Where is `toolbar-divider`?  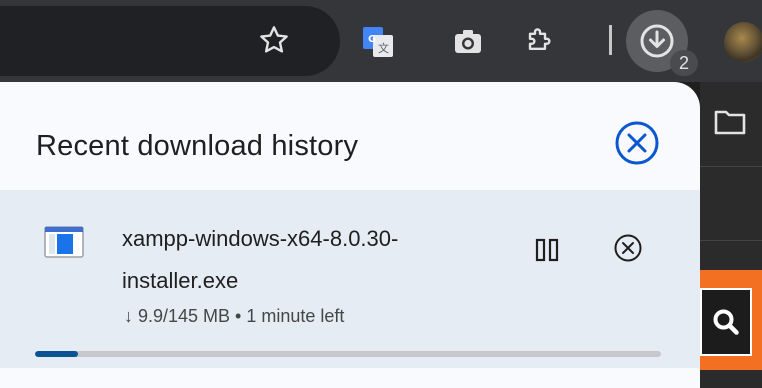
toolbar-divider is located at coordinates (610, 40).